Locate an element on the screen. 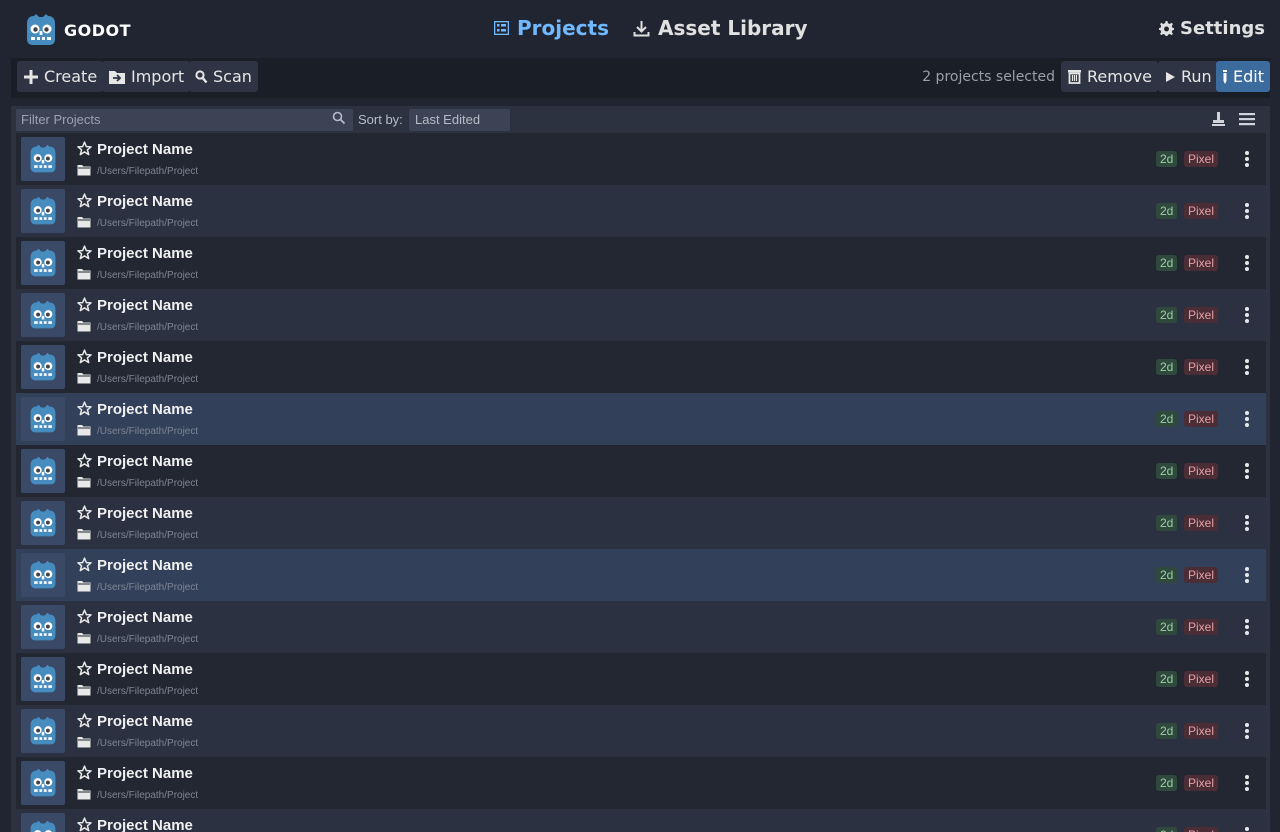  import-button: Import is located at coordinates (146, 76).